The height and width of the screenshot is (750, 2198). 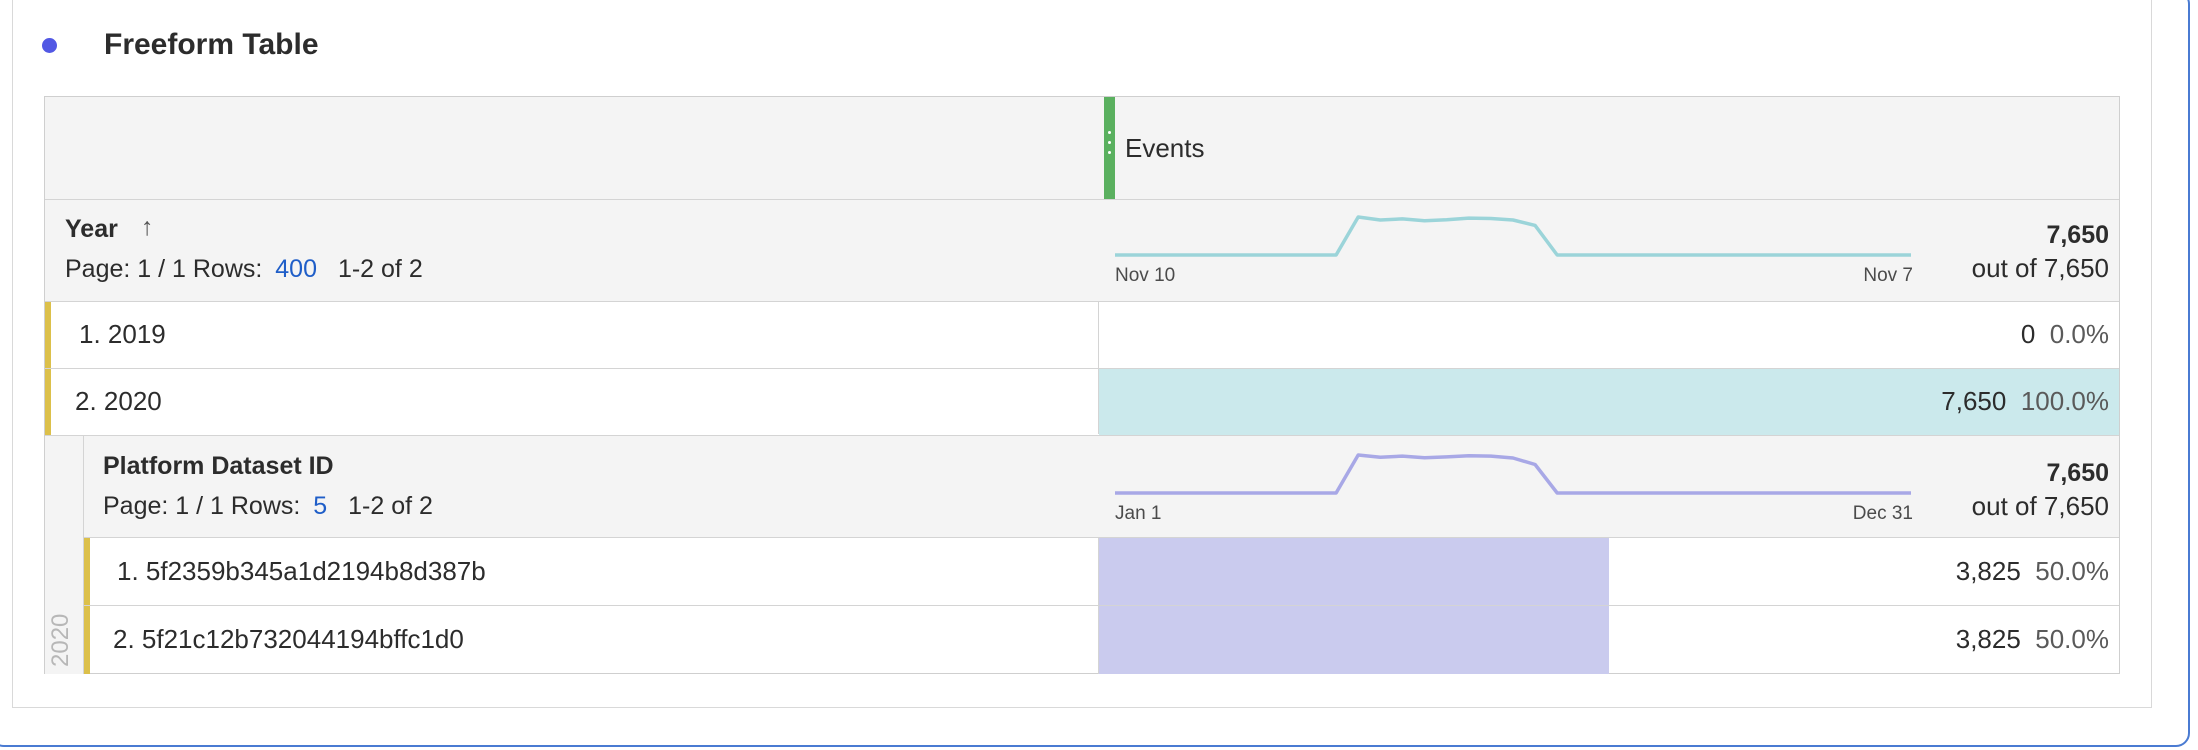 What do you see at coordinates (2077, 235) in the screenshot?
I see `year-total: 7,650` at bounding box center [2077, 235].